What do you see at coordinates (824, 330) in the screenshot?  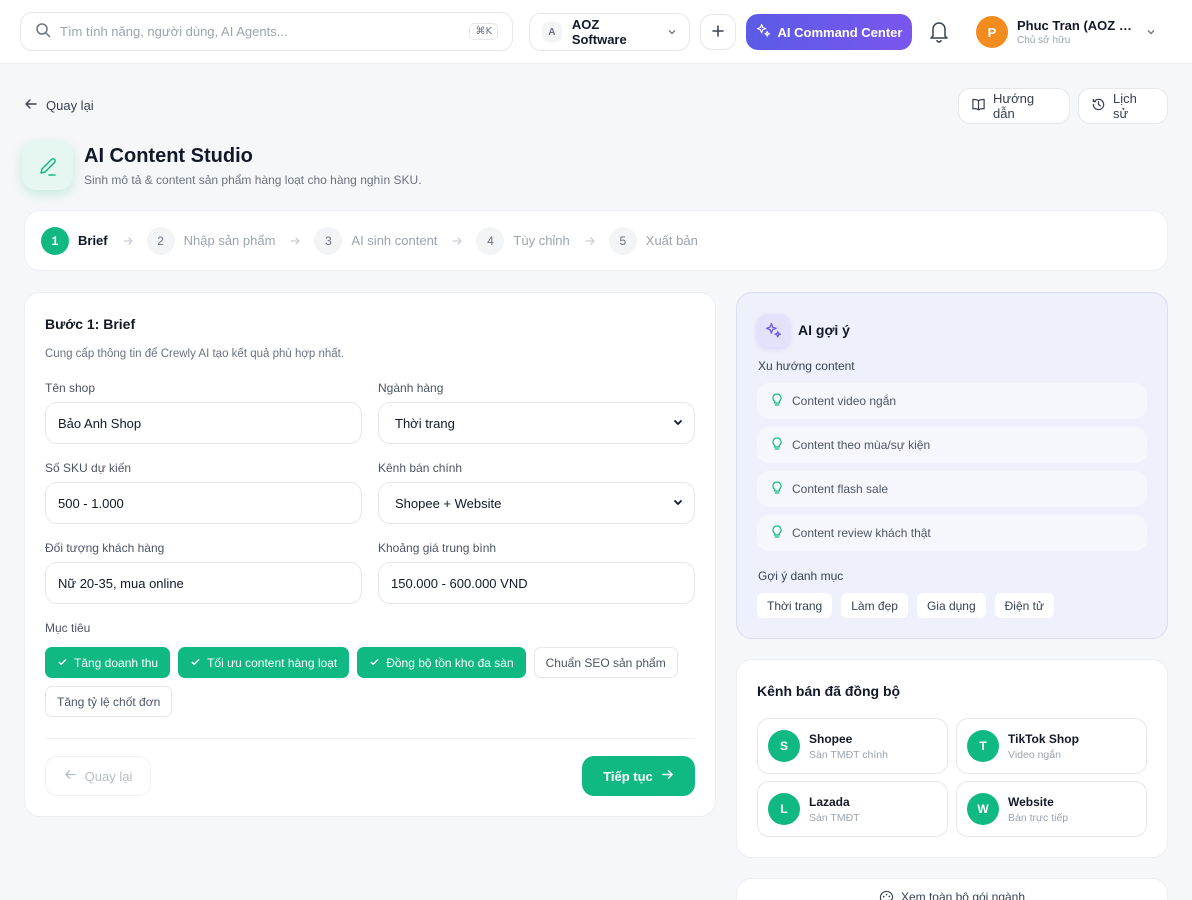 I see `ai-suggest-title: AI gợi ý` at bounding box center [824, 330].